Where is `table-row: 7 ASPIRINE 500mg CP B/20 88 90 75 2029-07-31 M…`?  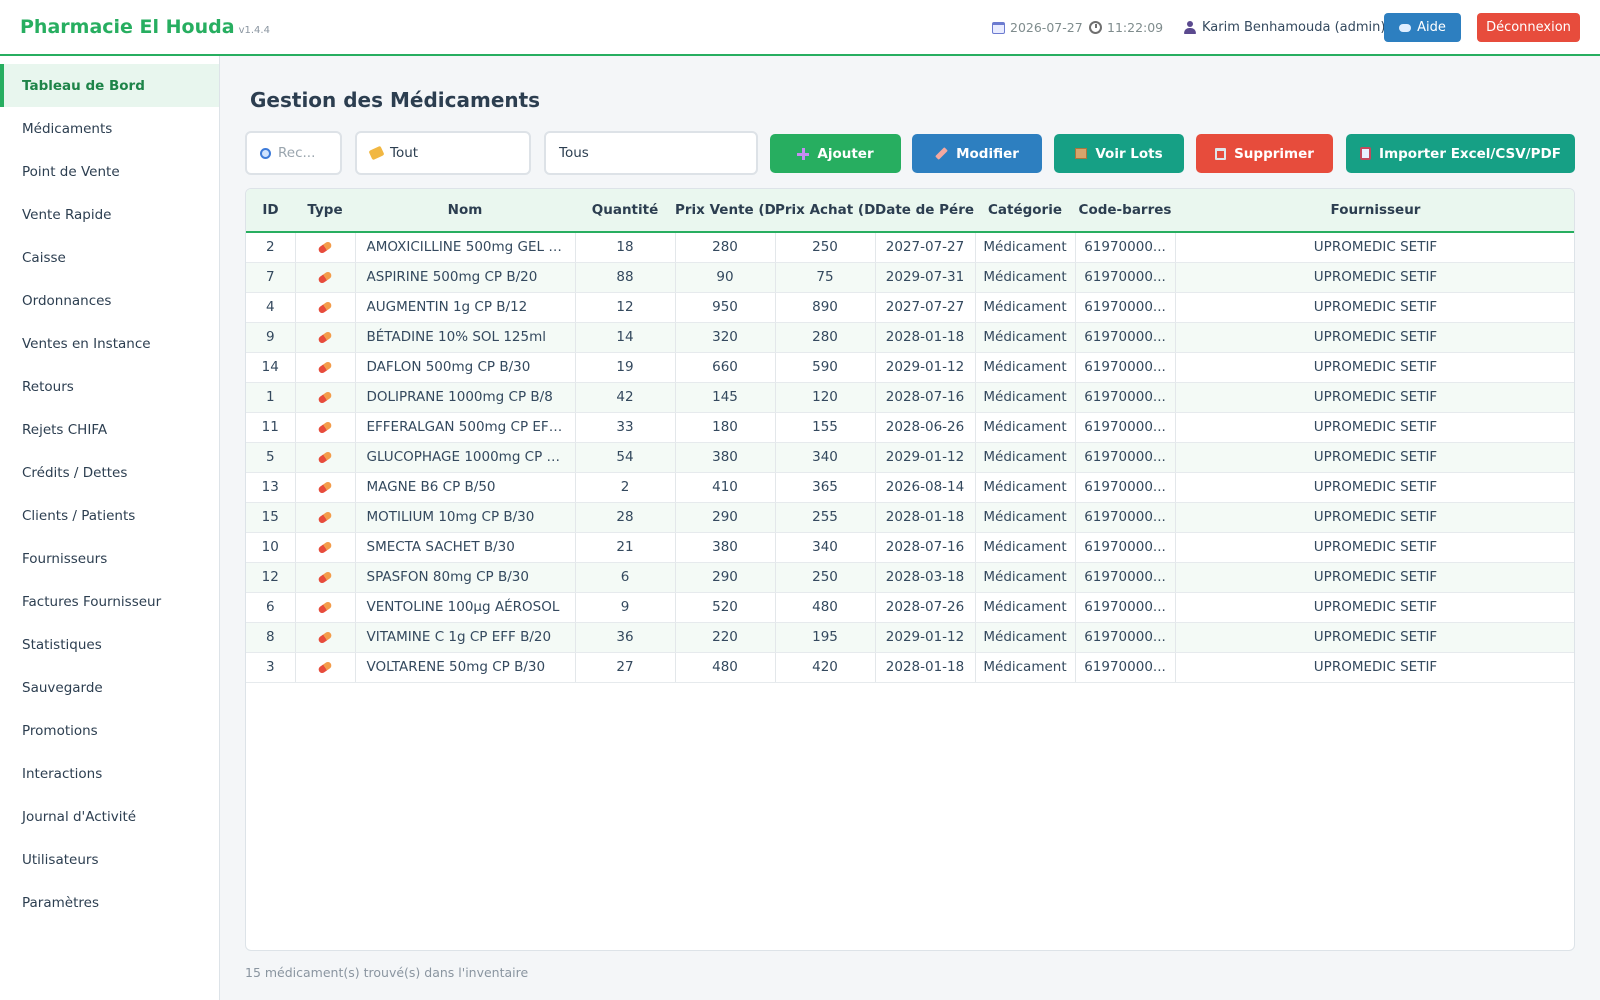 table-row: 7 ASPIRINE 500mg CP B/20 88 90 75 2029-07-31 M… is located at coordinates (910, 277).